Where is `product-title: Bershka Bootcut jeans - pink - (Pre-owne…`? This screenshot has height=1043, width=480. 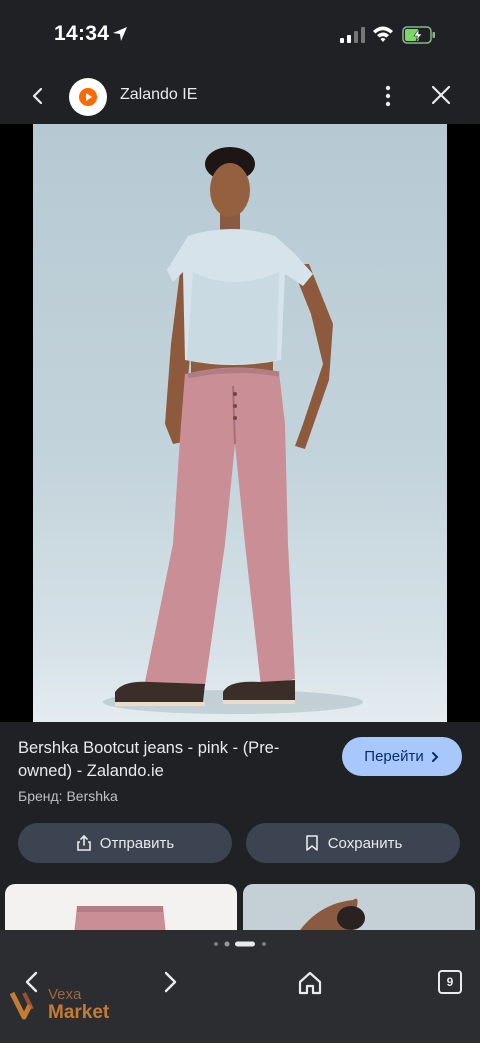 product-title: Bershka Bootcut jeans - pink - (Pre-owne… is located at coordinates (168, 760).